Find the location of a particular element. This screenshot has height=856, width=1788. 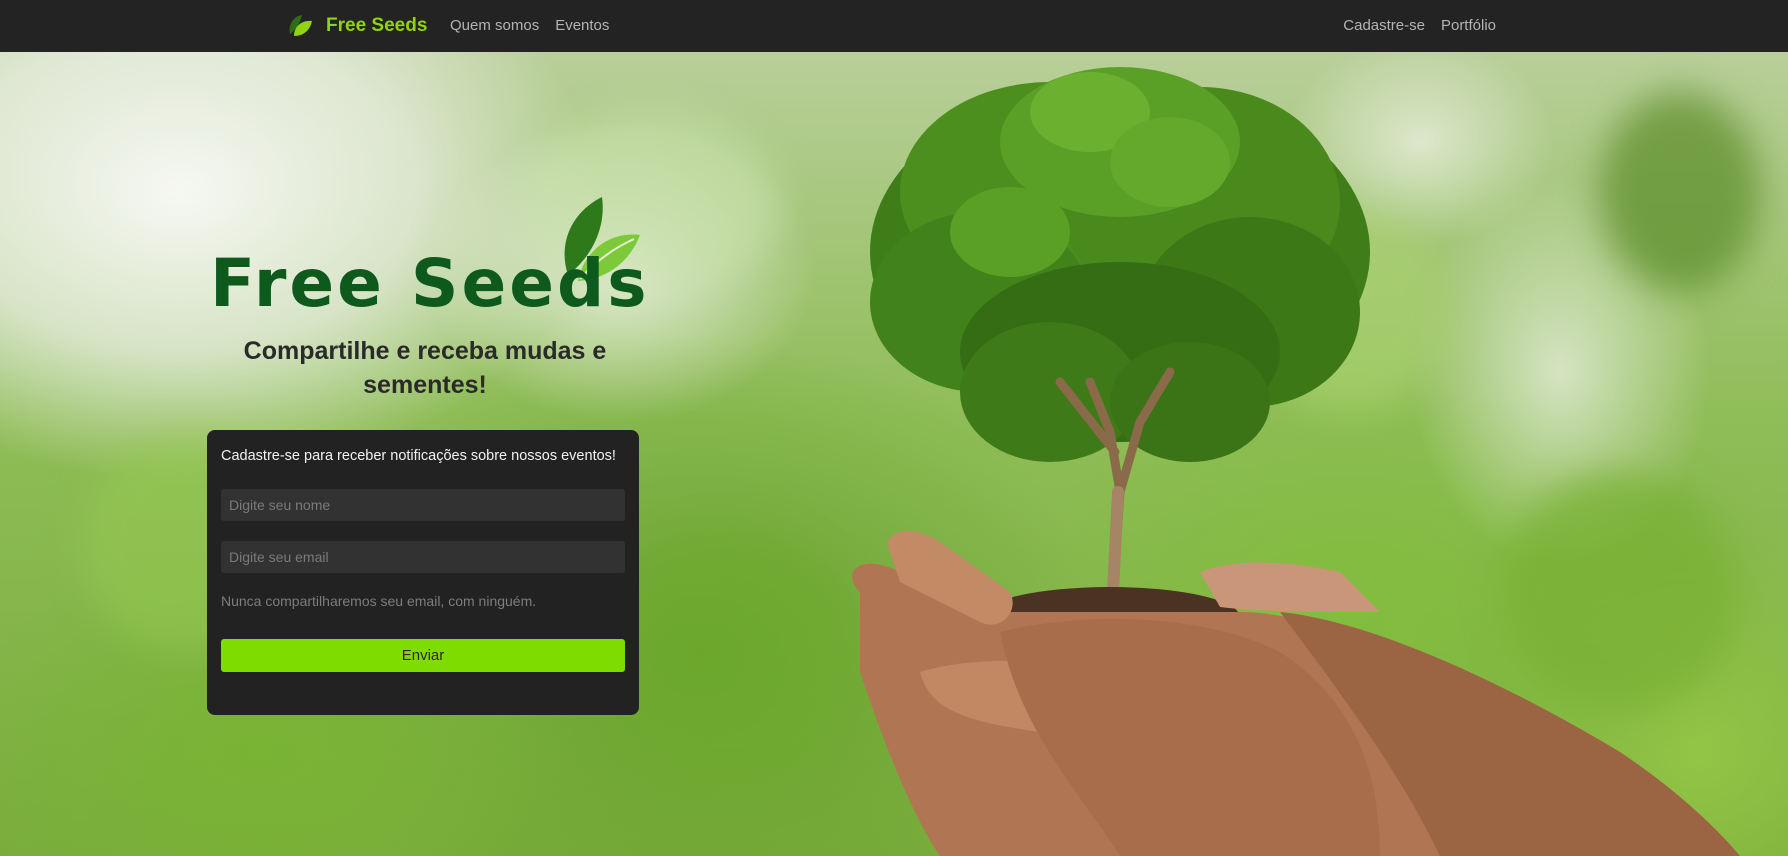

nav-right: Cadastre-se Portfólio is located at coordinates (1419, 25).